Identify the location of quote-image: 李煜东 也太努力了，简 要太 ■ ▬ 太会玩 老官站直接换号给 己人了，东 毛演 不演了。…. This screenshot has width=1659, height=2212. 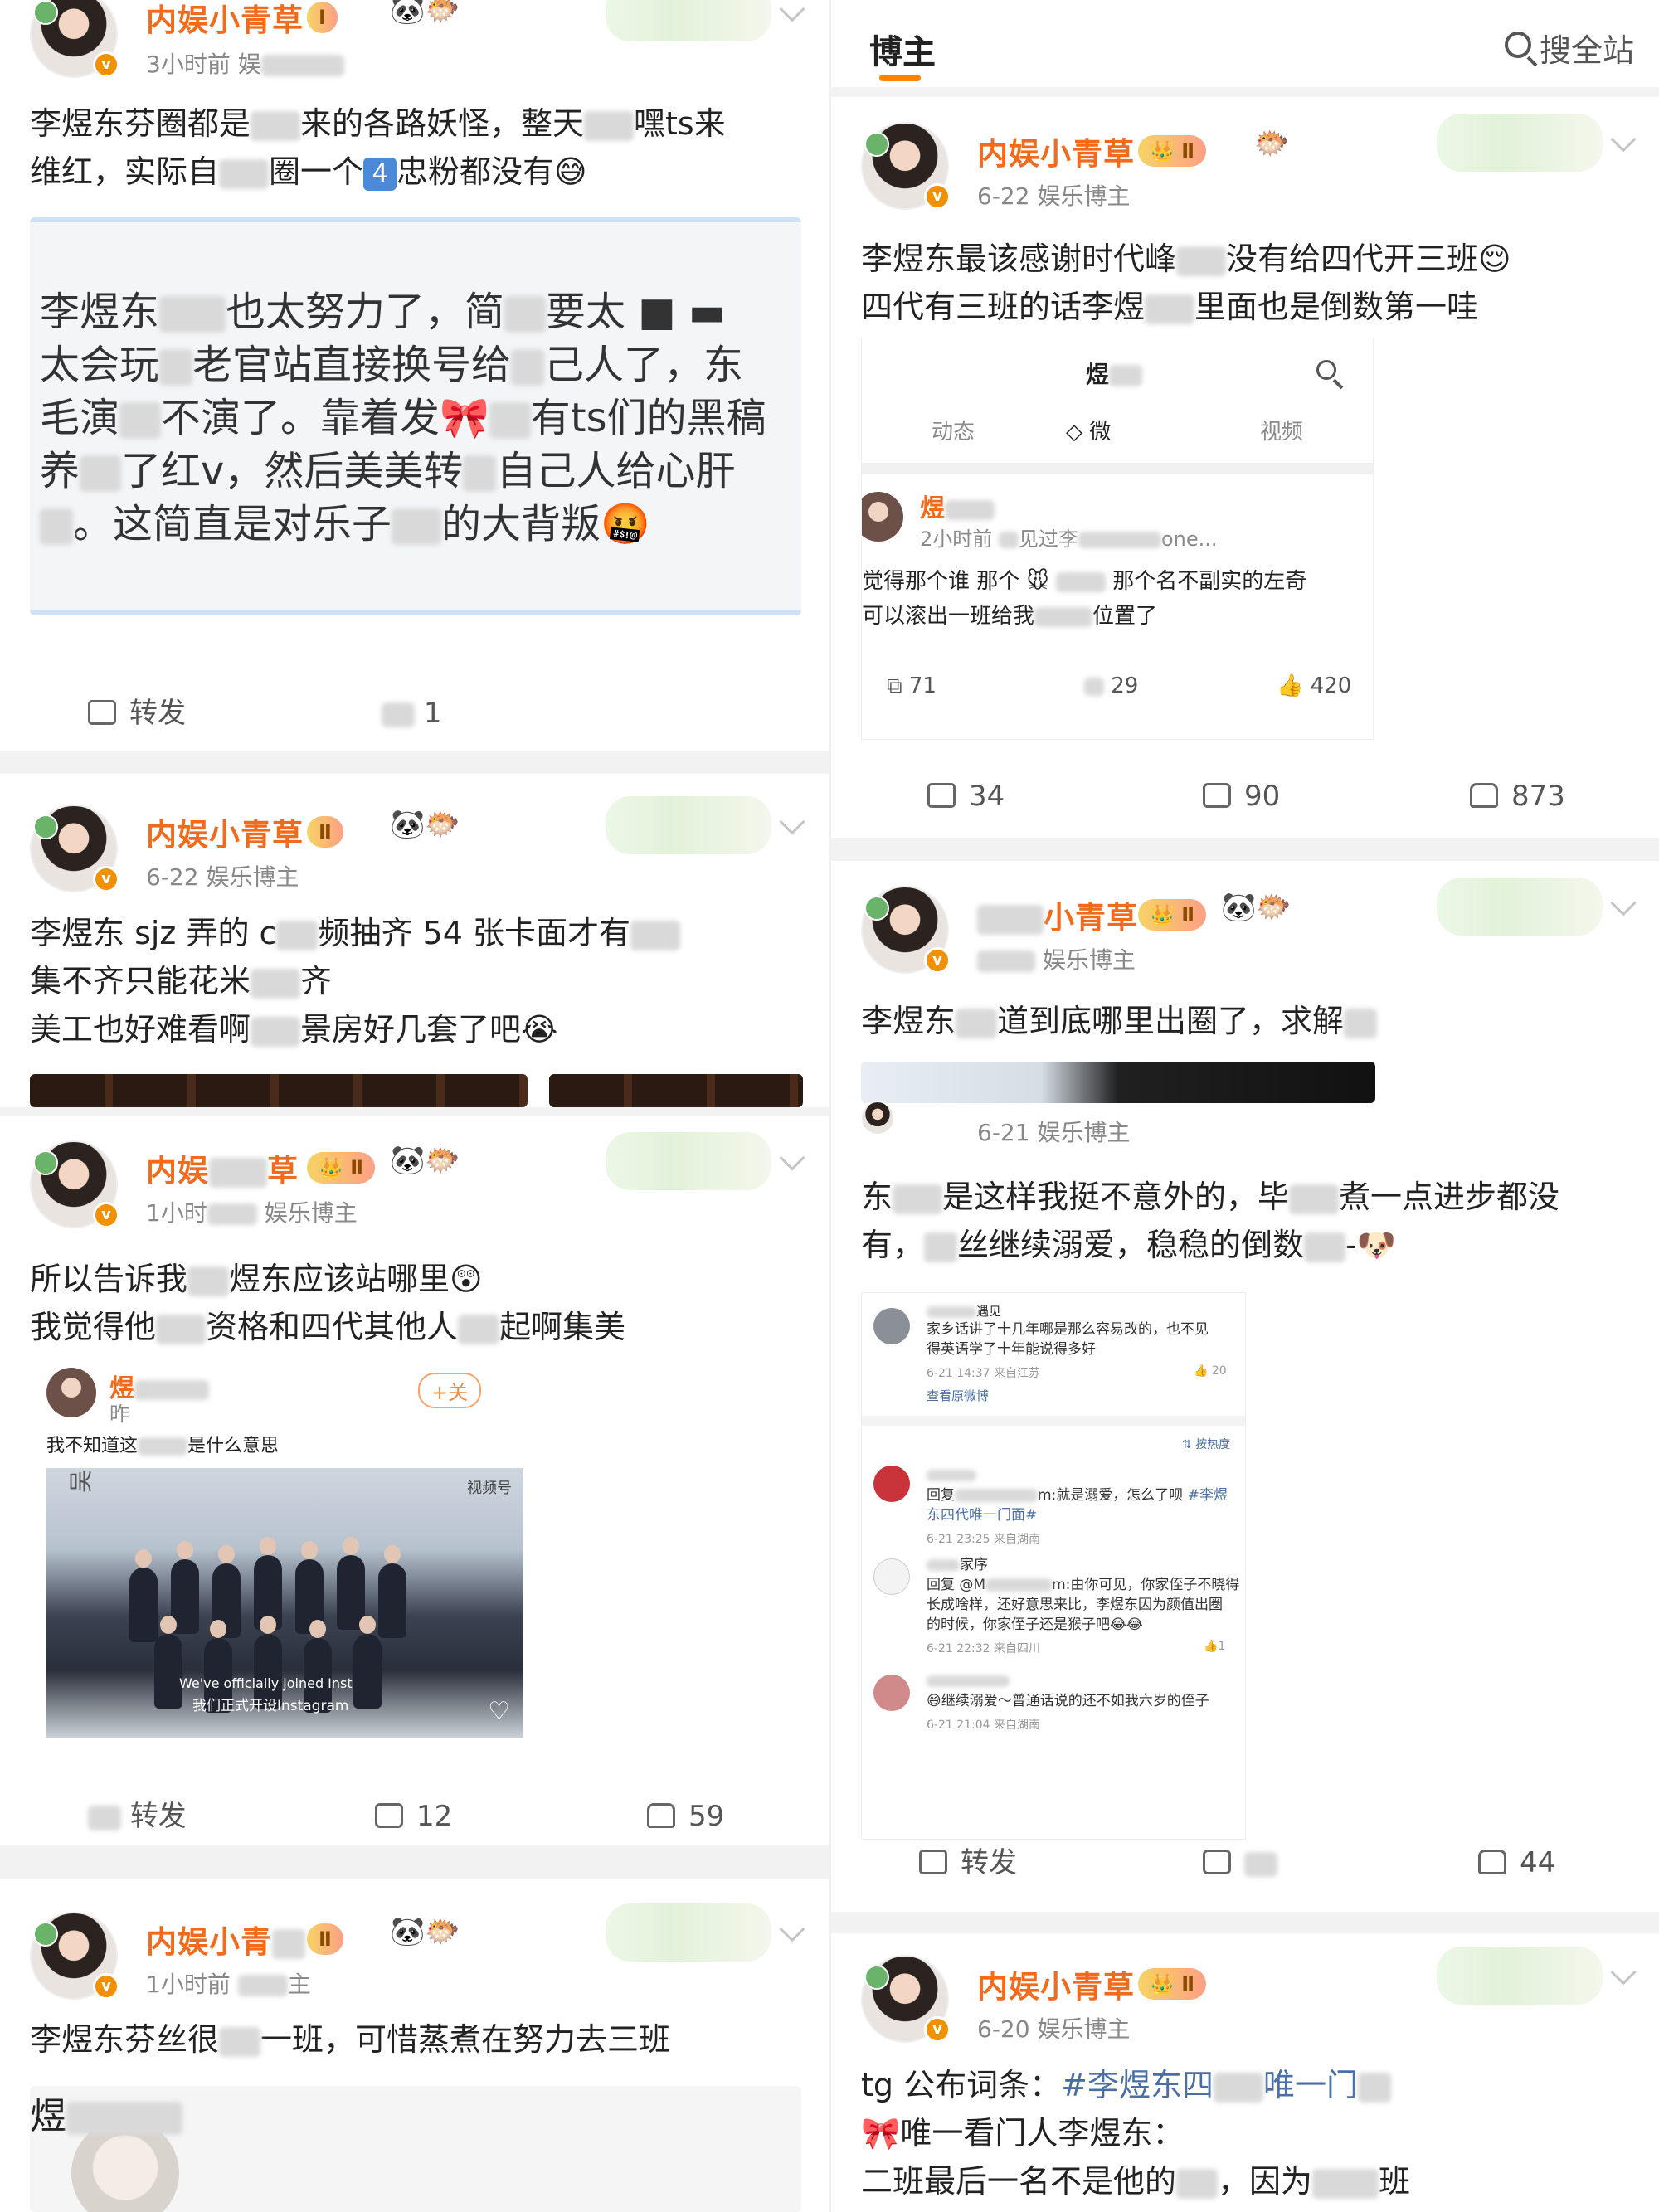
(415, 416).